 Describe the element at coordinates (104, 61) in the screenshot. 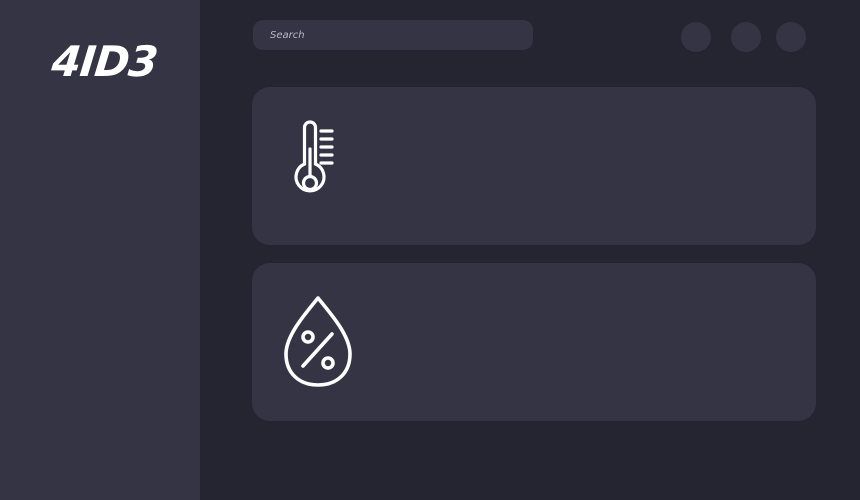

I see `logo: 4ID3` at that location.